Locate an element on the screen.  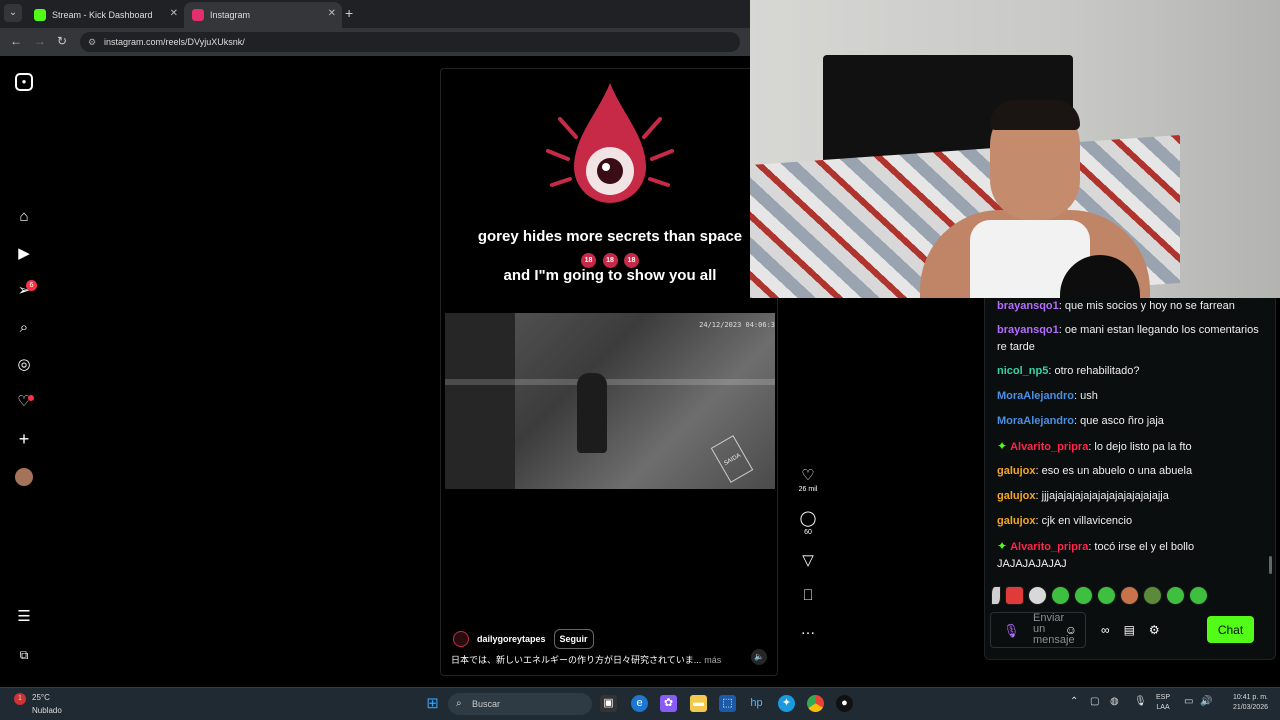
share-action: ▽ is located at coordinates (808, 561).